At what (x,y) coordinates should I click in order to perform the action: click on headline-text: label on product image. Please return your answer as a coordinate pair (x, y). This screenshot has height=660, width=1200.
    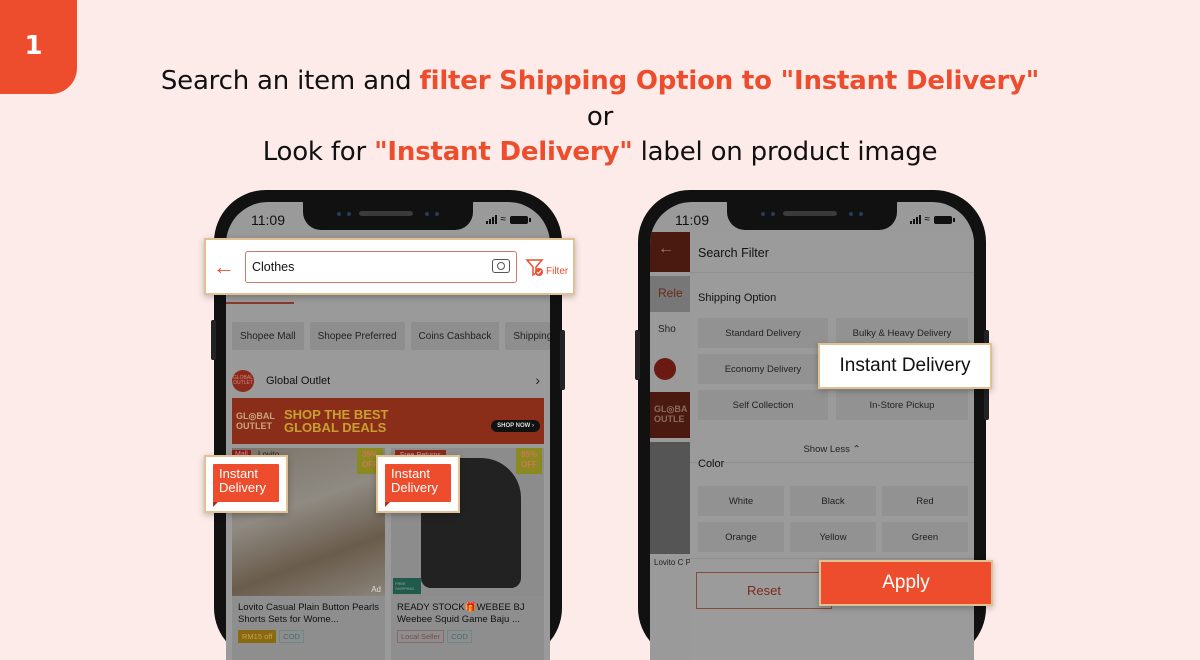
    Looking at the image, I should click on (785, 152).